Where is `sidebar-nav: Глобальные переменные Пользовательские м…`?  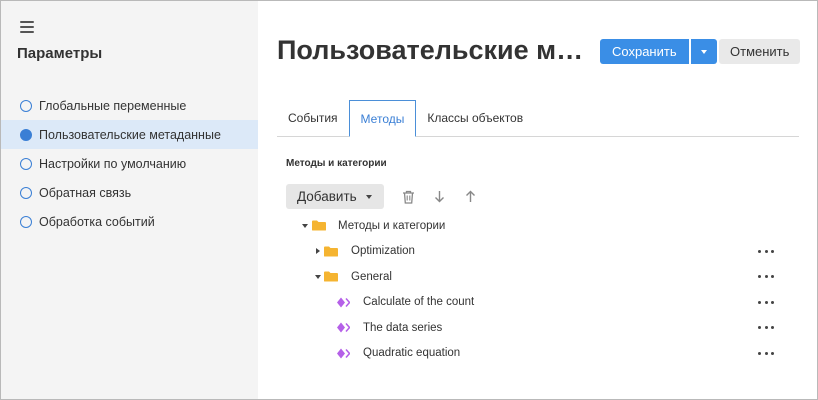
sidebar-nav: Глобальные переменные Пользовательские м… is located at coordinates (129, 163).